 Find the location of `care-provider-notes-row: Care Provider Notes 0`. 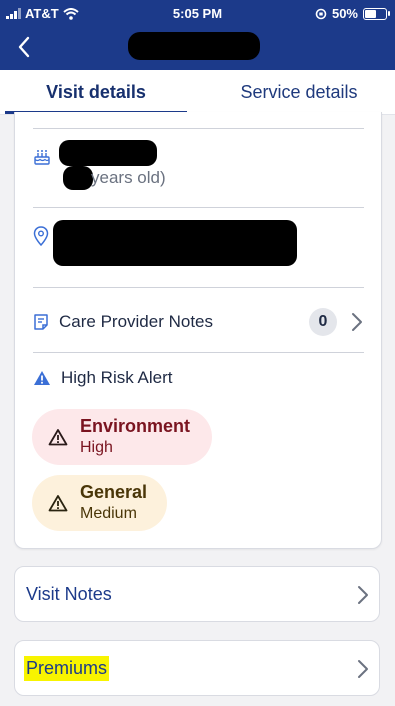

care-provider-notes-row: Care Provider Notes 0 is located at coordinates (199, 322).